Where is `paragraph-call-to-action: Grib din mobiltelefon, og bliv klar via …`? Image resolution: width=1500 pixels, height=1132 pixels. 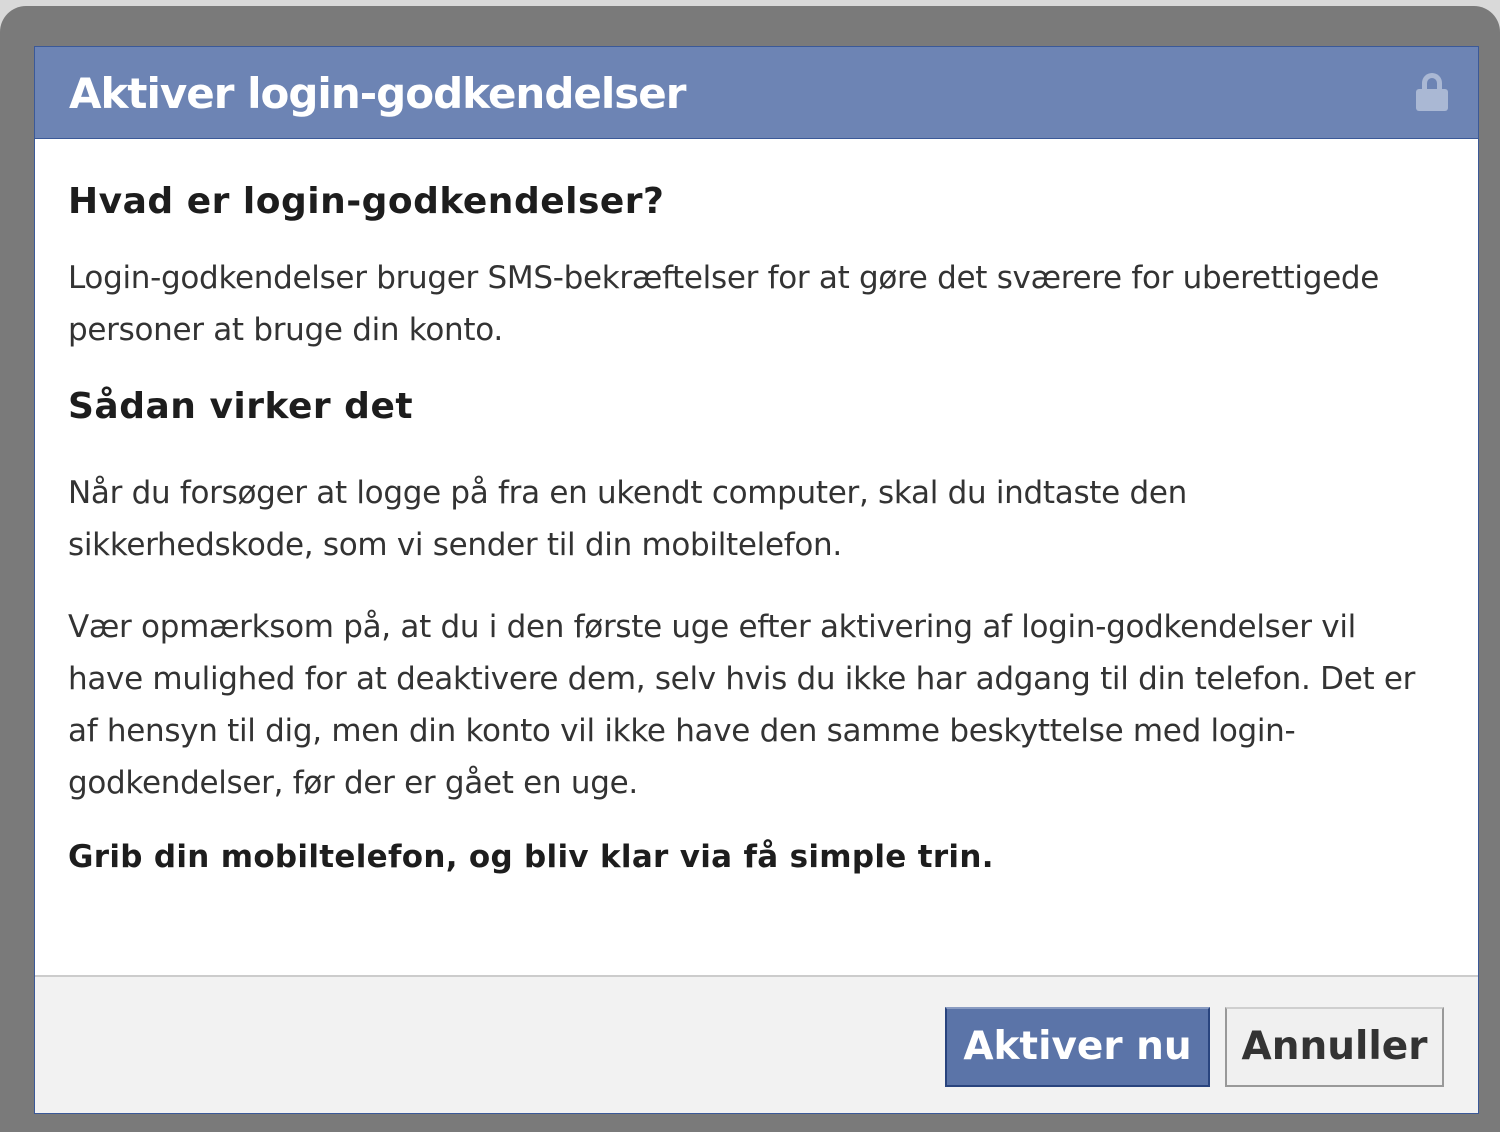 paragraph-call-to-action: Grib din mobiltelefon, og bliv klar via … is located at coordinates (531, 857).